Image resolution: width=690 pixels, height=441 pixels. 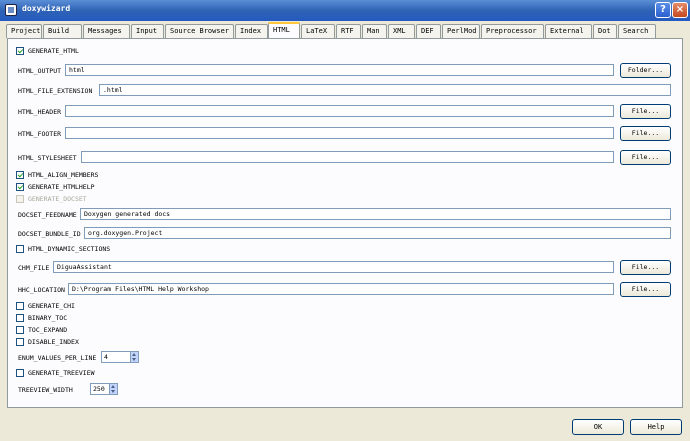 I want to click on tab-rtf: RTF, so click(x=348, y=31).